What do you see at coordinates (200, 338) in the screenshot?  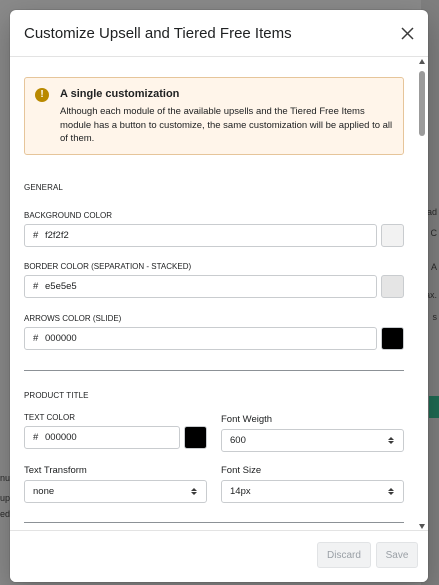 I see `arrows-color-input: # 000000` at bounding box center [200, 338].